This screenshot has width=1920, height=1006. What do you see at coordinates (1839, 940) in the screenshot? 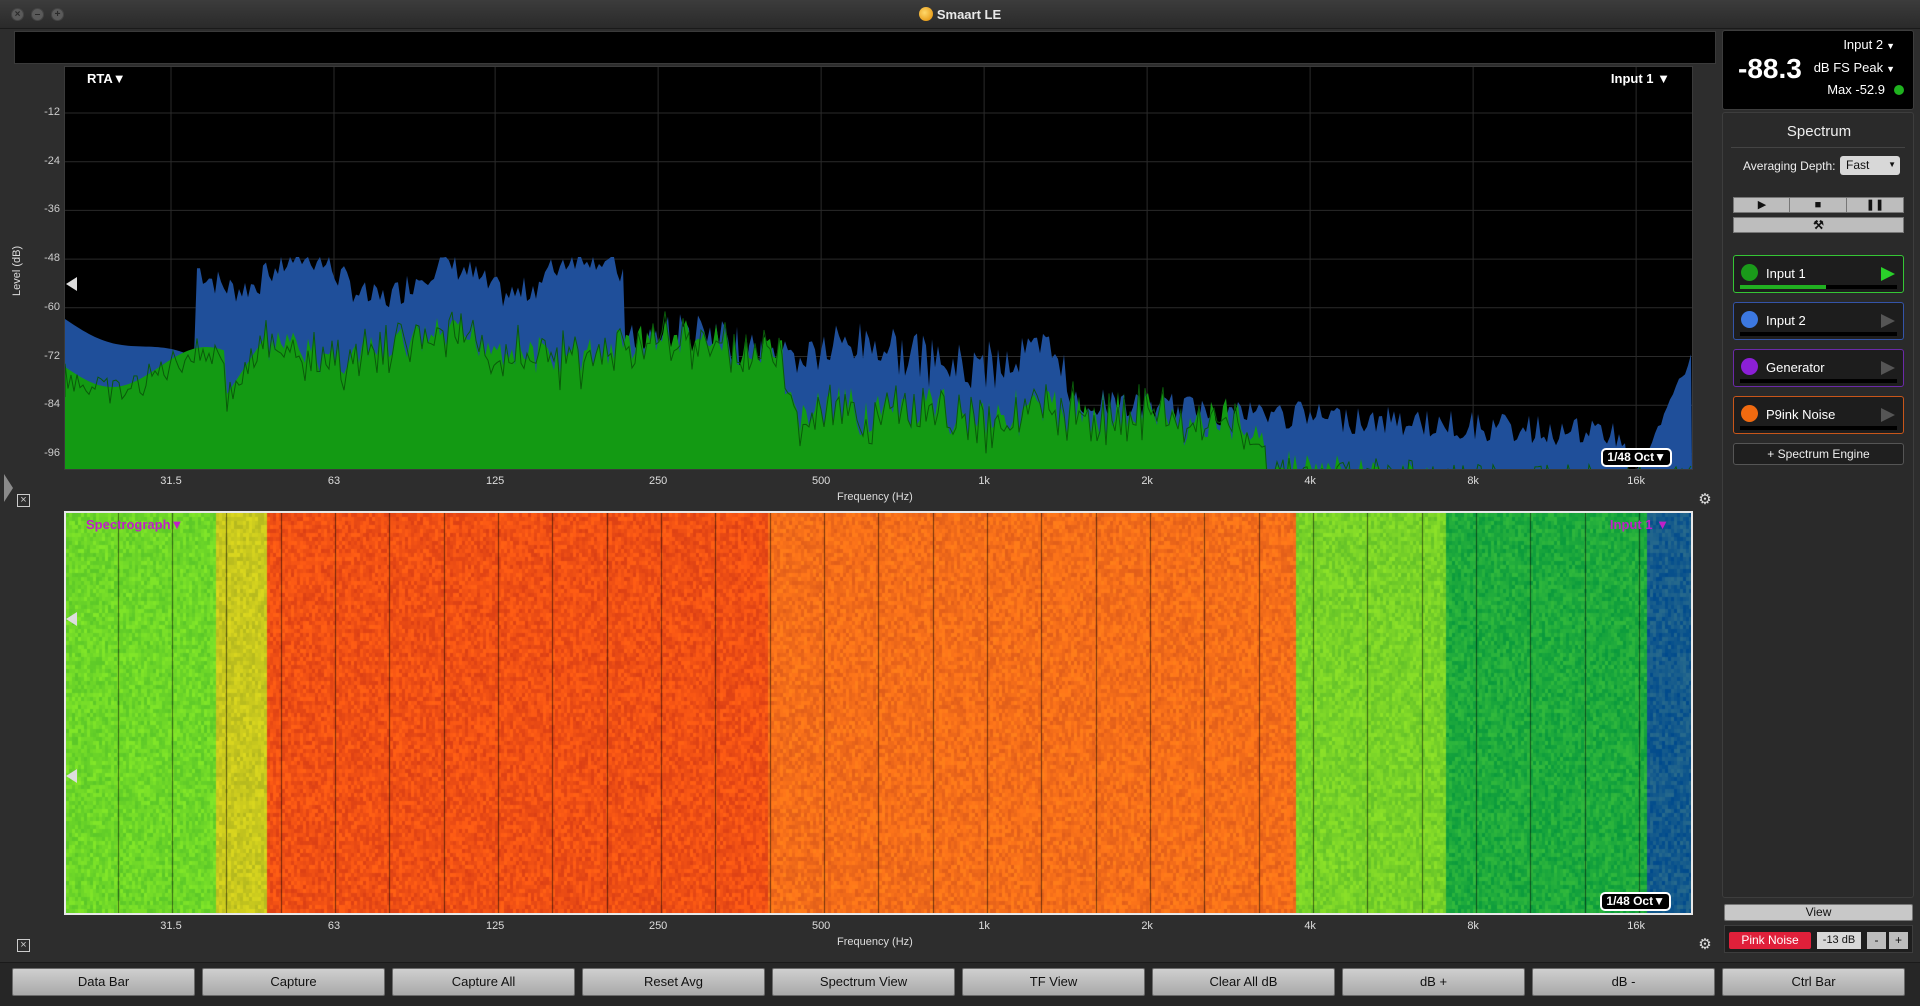
I see `generator-level: -13 dB` at bounding box center [1839, 940].